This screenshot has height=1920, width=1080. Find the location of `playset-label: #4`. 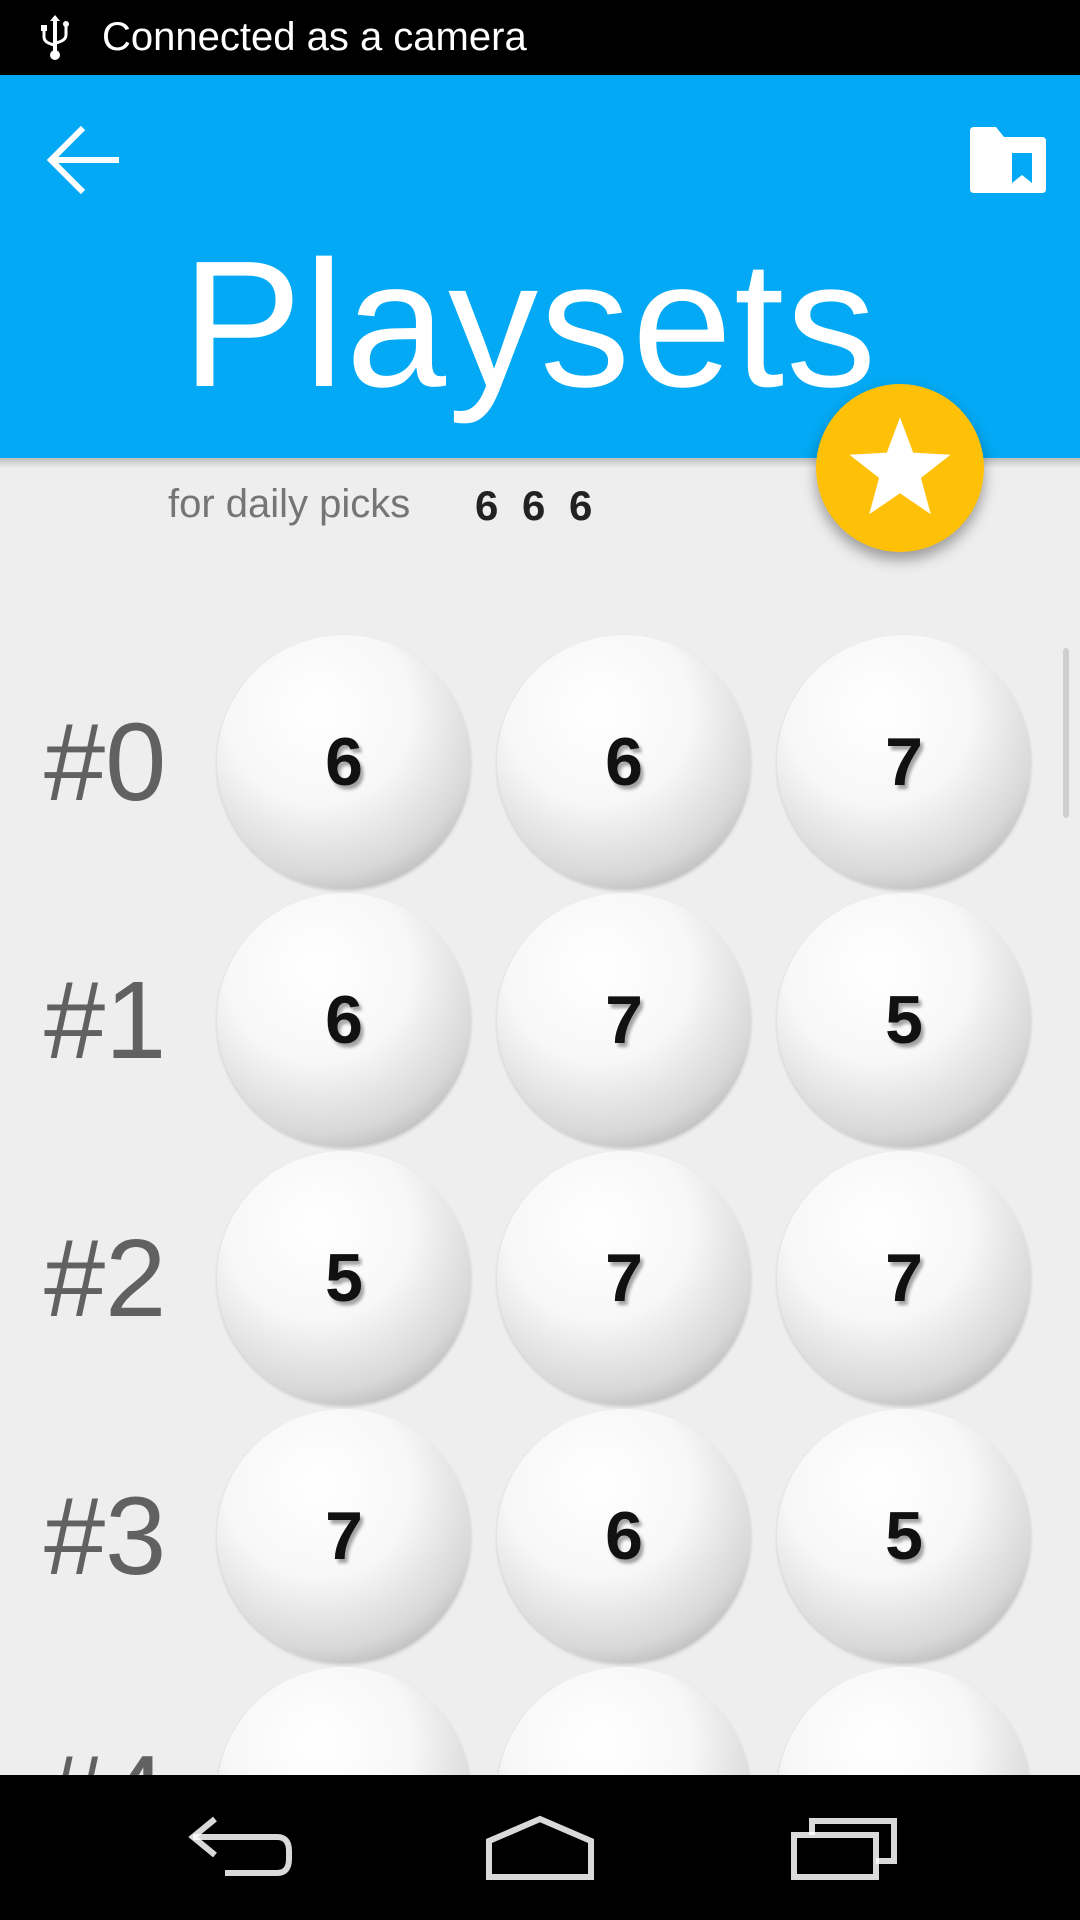

playset-label: #4 is located at coordinates (105, 1755).